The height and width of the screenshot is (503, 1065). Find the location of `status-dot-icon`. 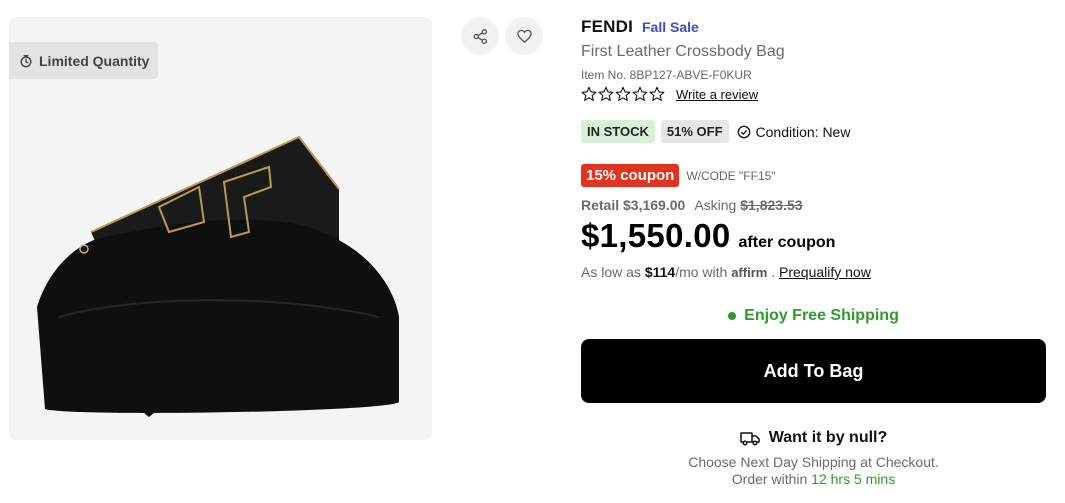

status-dot-icon is located at coordinates (732, 316).